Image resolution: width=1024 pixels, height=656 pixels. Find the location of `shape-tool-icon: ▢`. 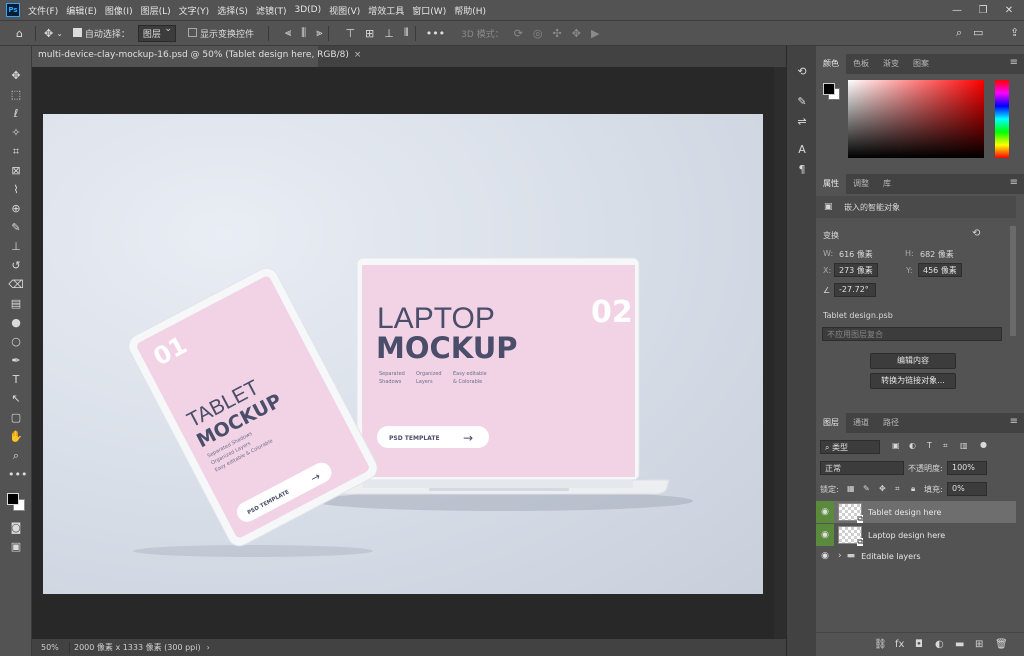

shape-tool-icon: ▢ is located at coordinates (16, 418).